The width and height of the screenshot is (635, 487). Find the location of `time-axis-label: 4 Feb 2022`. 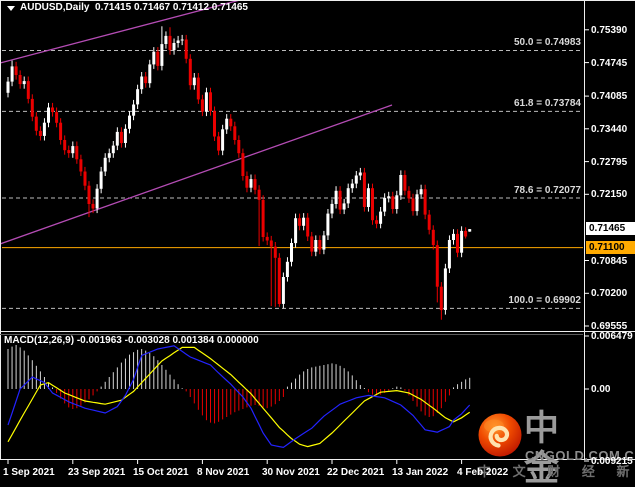

time-axis-label: 4 Feb 2022 is located at coordinates (483, 472).